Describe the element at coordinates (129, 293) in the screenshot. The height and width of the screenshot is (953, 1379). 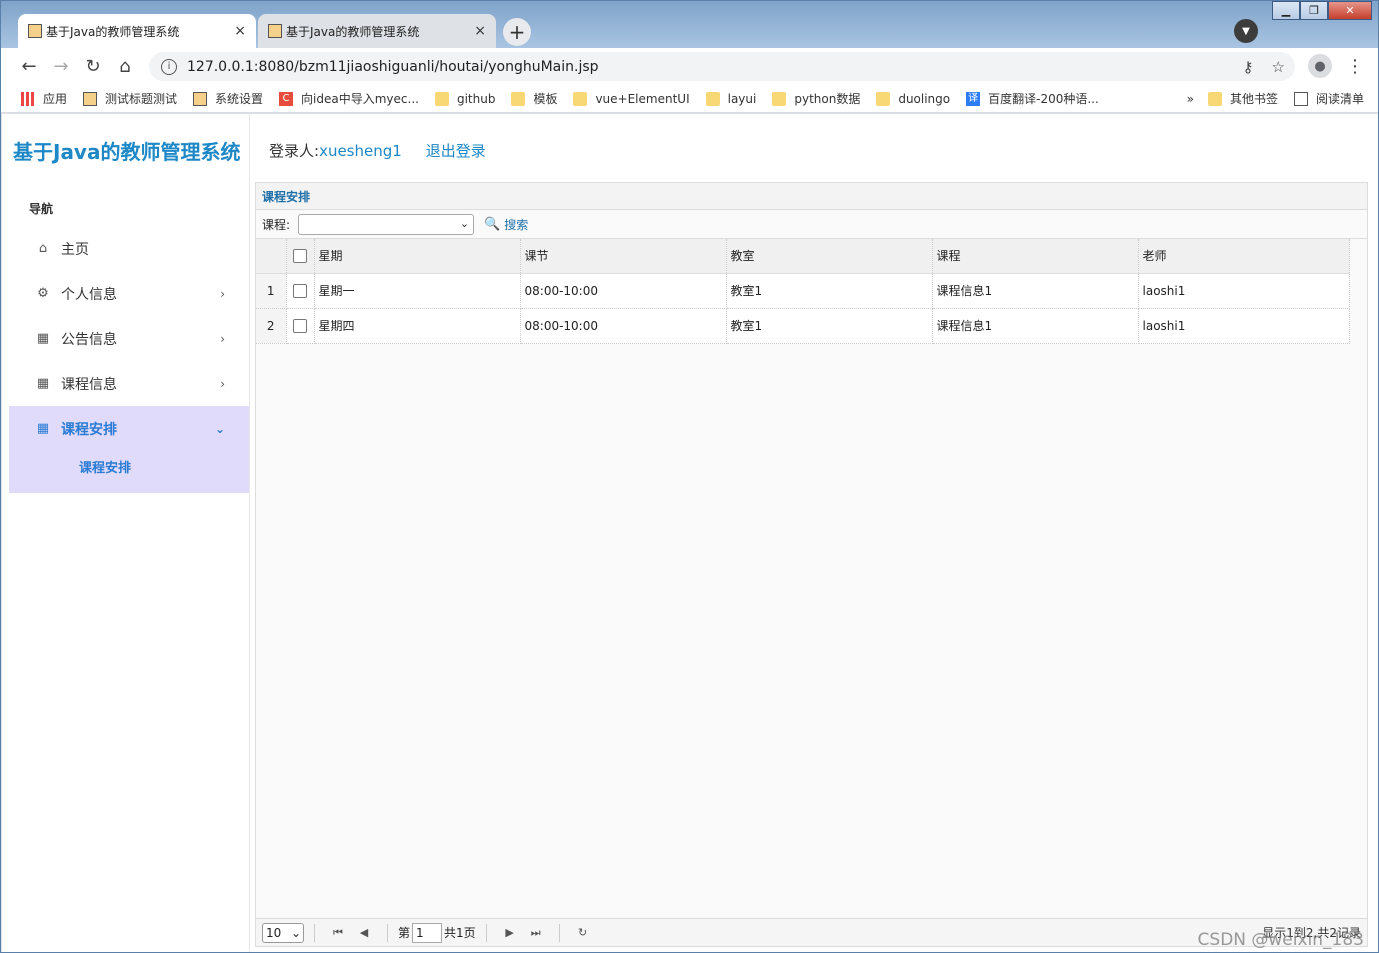
I see `menu-item-profile: ⚙ 个人信息 ›` at that location.